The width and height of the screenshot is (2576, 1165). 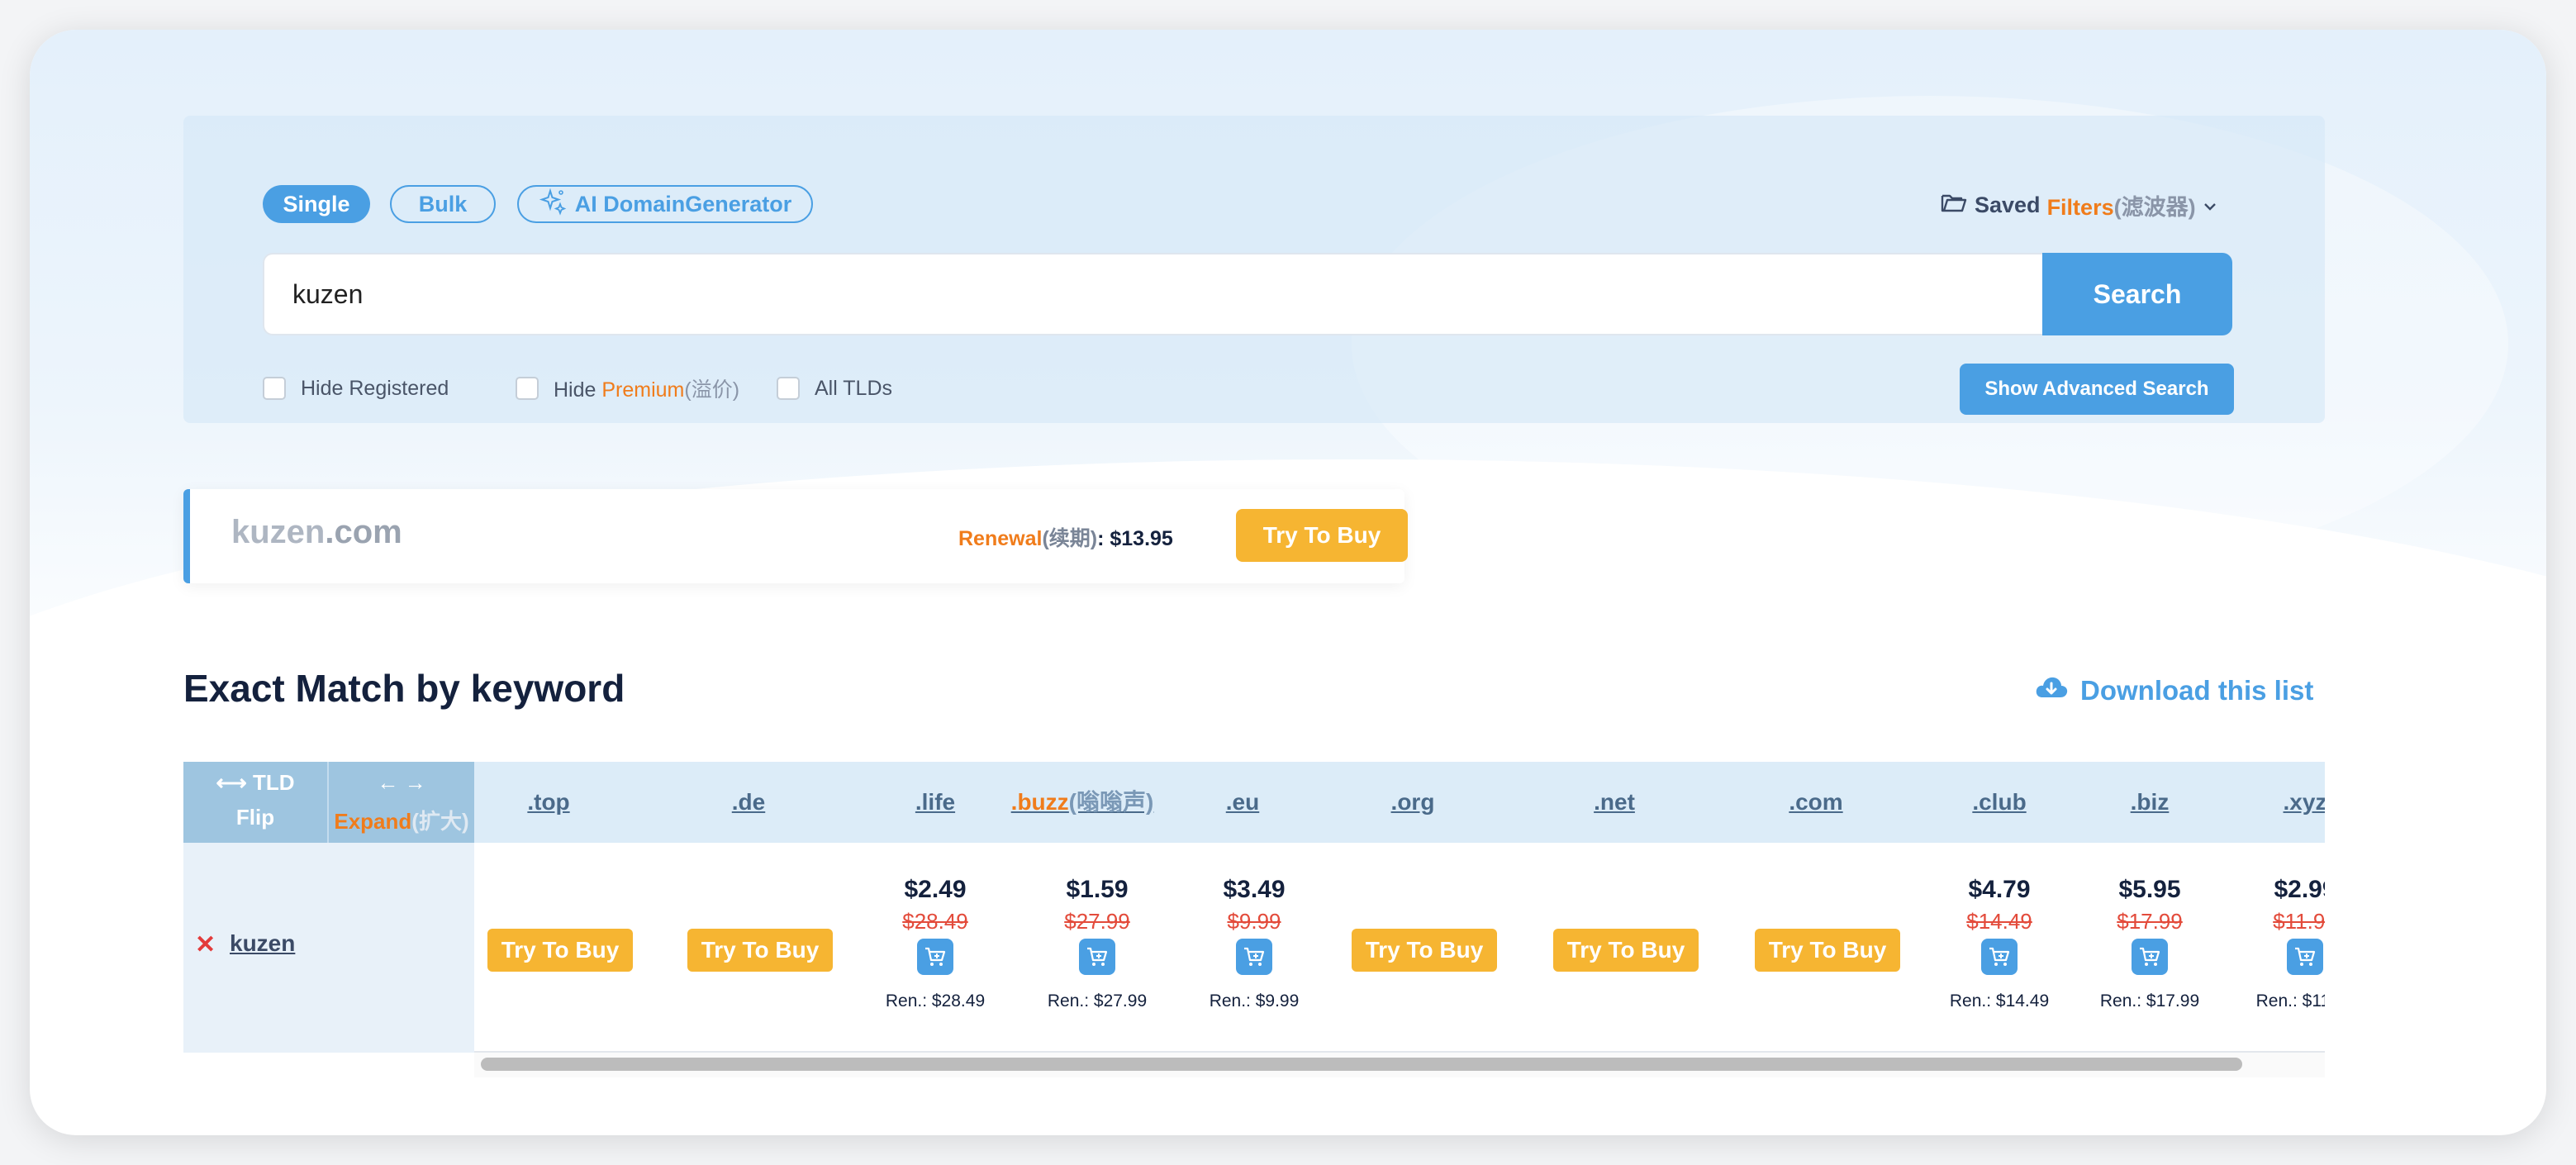 I want to click on hide-registered-checkbox: Hide Registered, so click(x=356, y=388).